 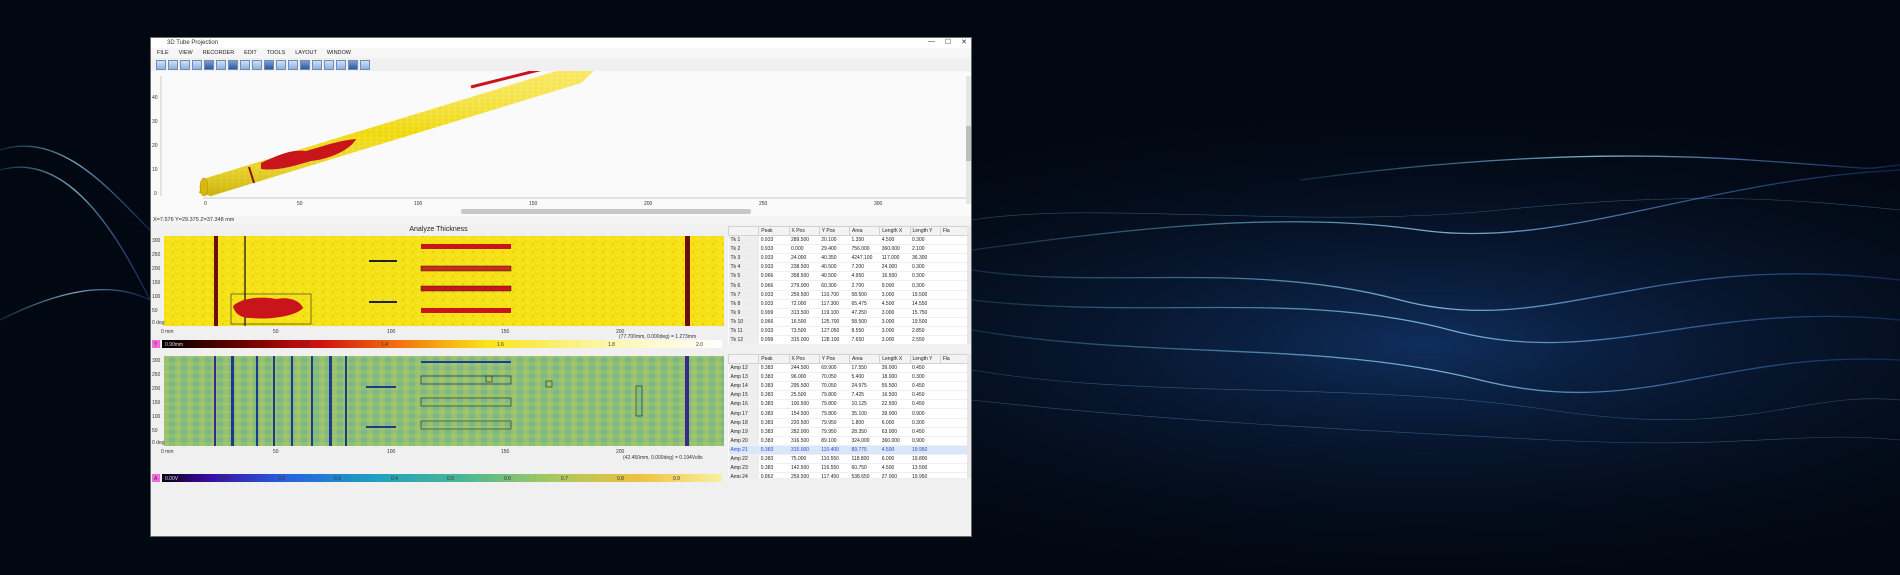 I want to click on thickness-table-row: Tk 11 0.933 73.500 127.050 8.550 3.000 2.850, so click(x=849, y=331).